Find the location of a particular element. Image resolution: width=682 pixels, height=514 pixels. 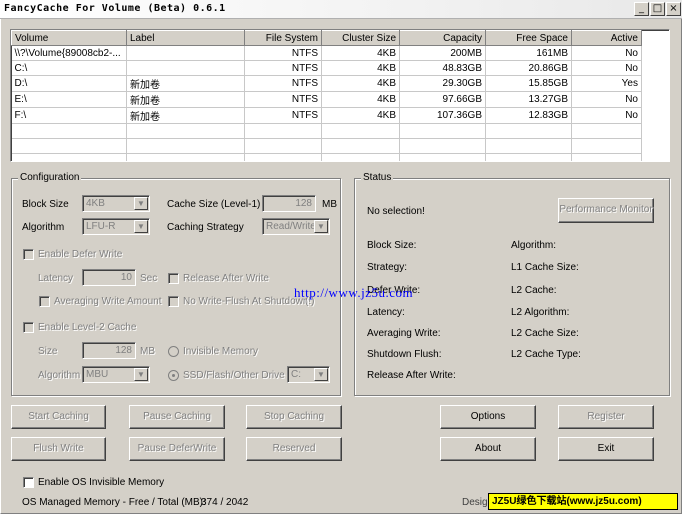

cell-capacity: 29.30GB is located at coordinates (442, 83).